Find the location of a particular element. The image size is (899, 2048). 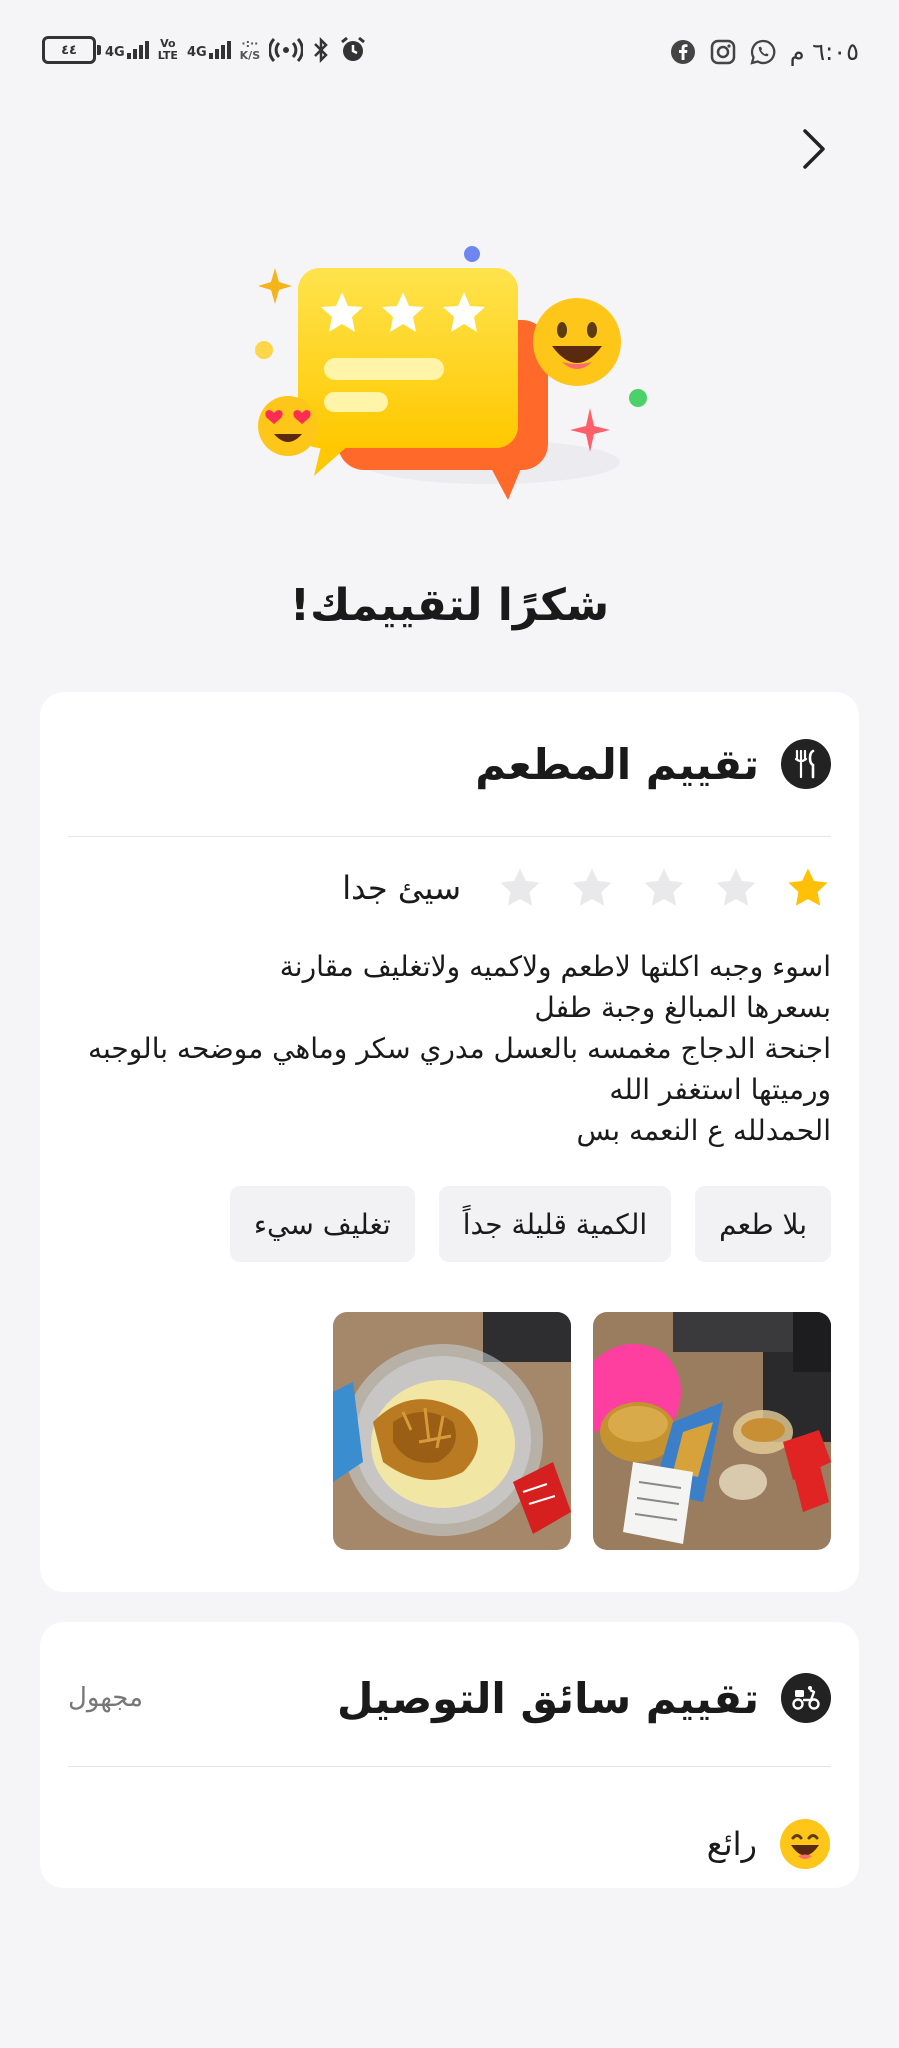

clock-time: ٦:٠٥ م is located at coordinates (824, 52).